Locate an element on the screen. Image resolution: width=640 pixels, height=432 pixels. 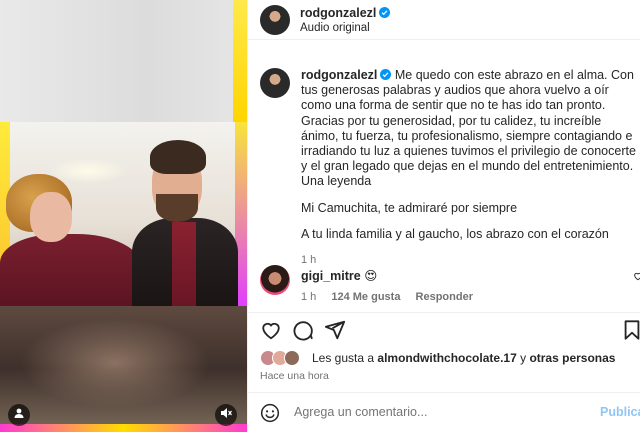
commenter-avatar is located at coordinates (275, 280).